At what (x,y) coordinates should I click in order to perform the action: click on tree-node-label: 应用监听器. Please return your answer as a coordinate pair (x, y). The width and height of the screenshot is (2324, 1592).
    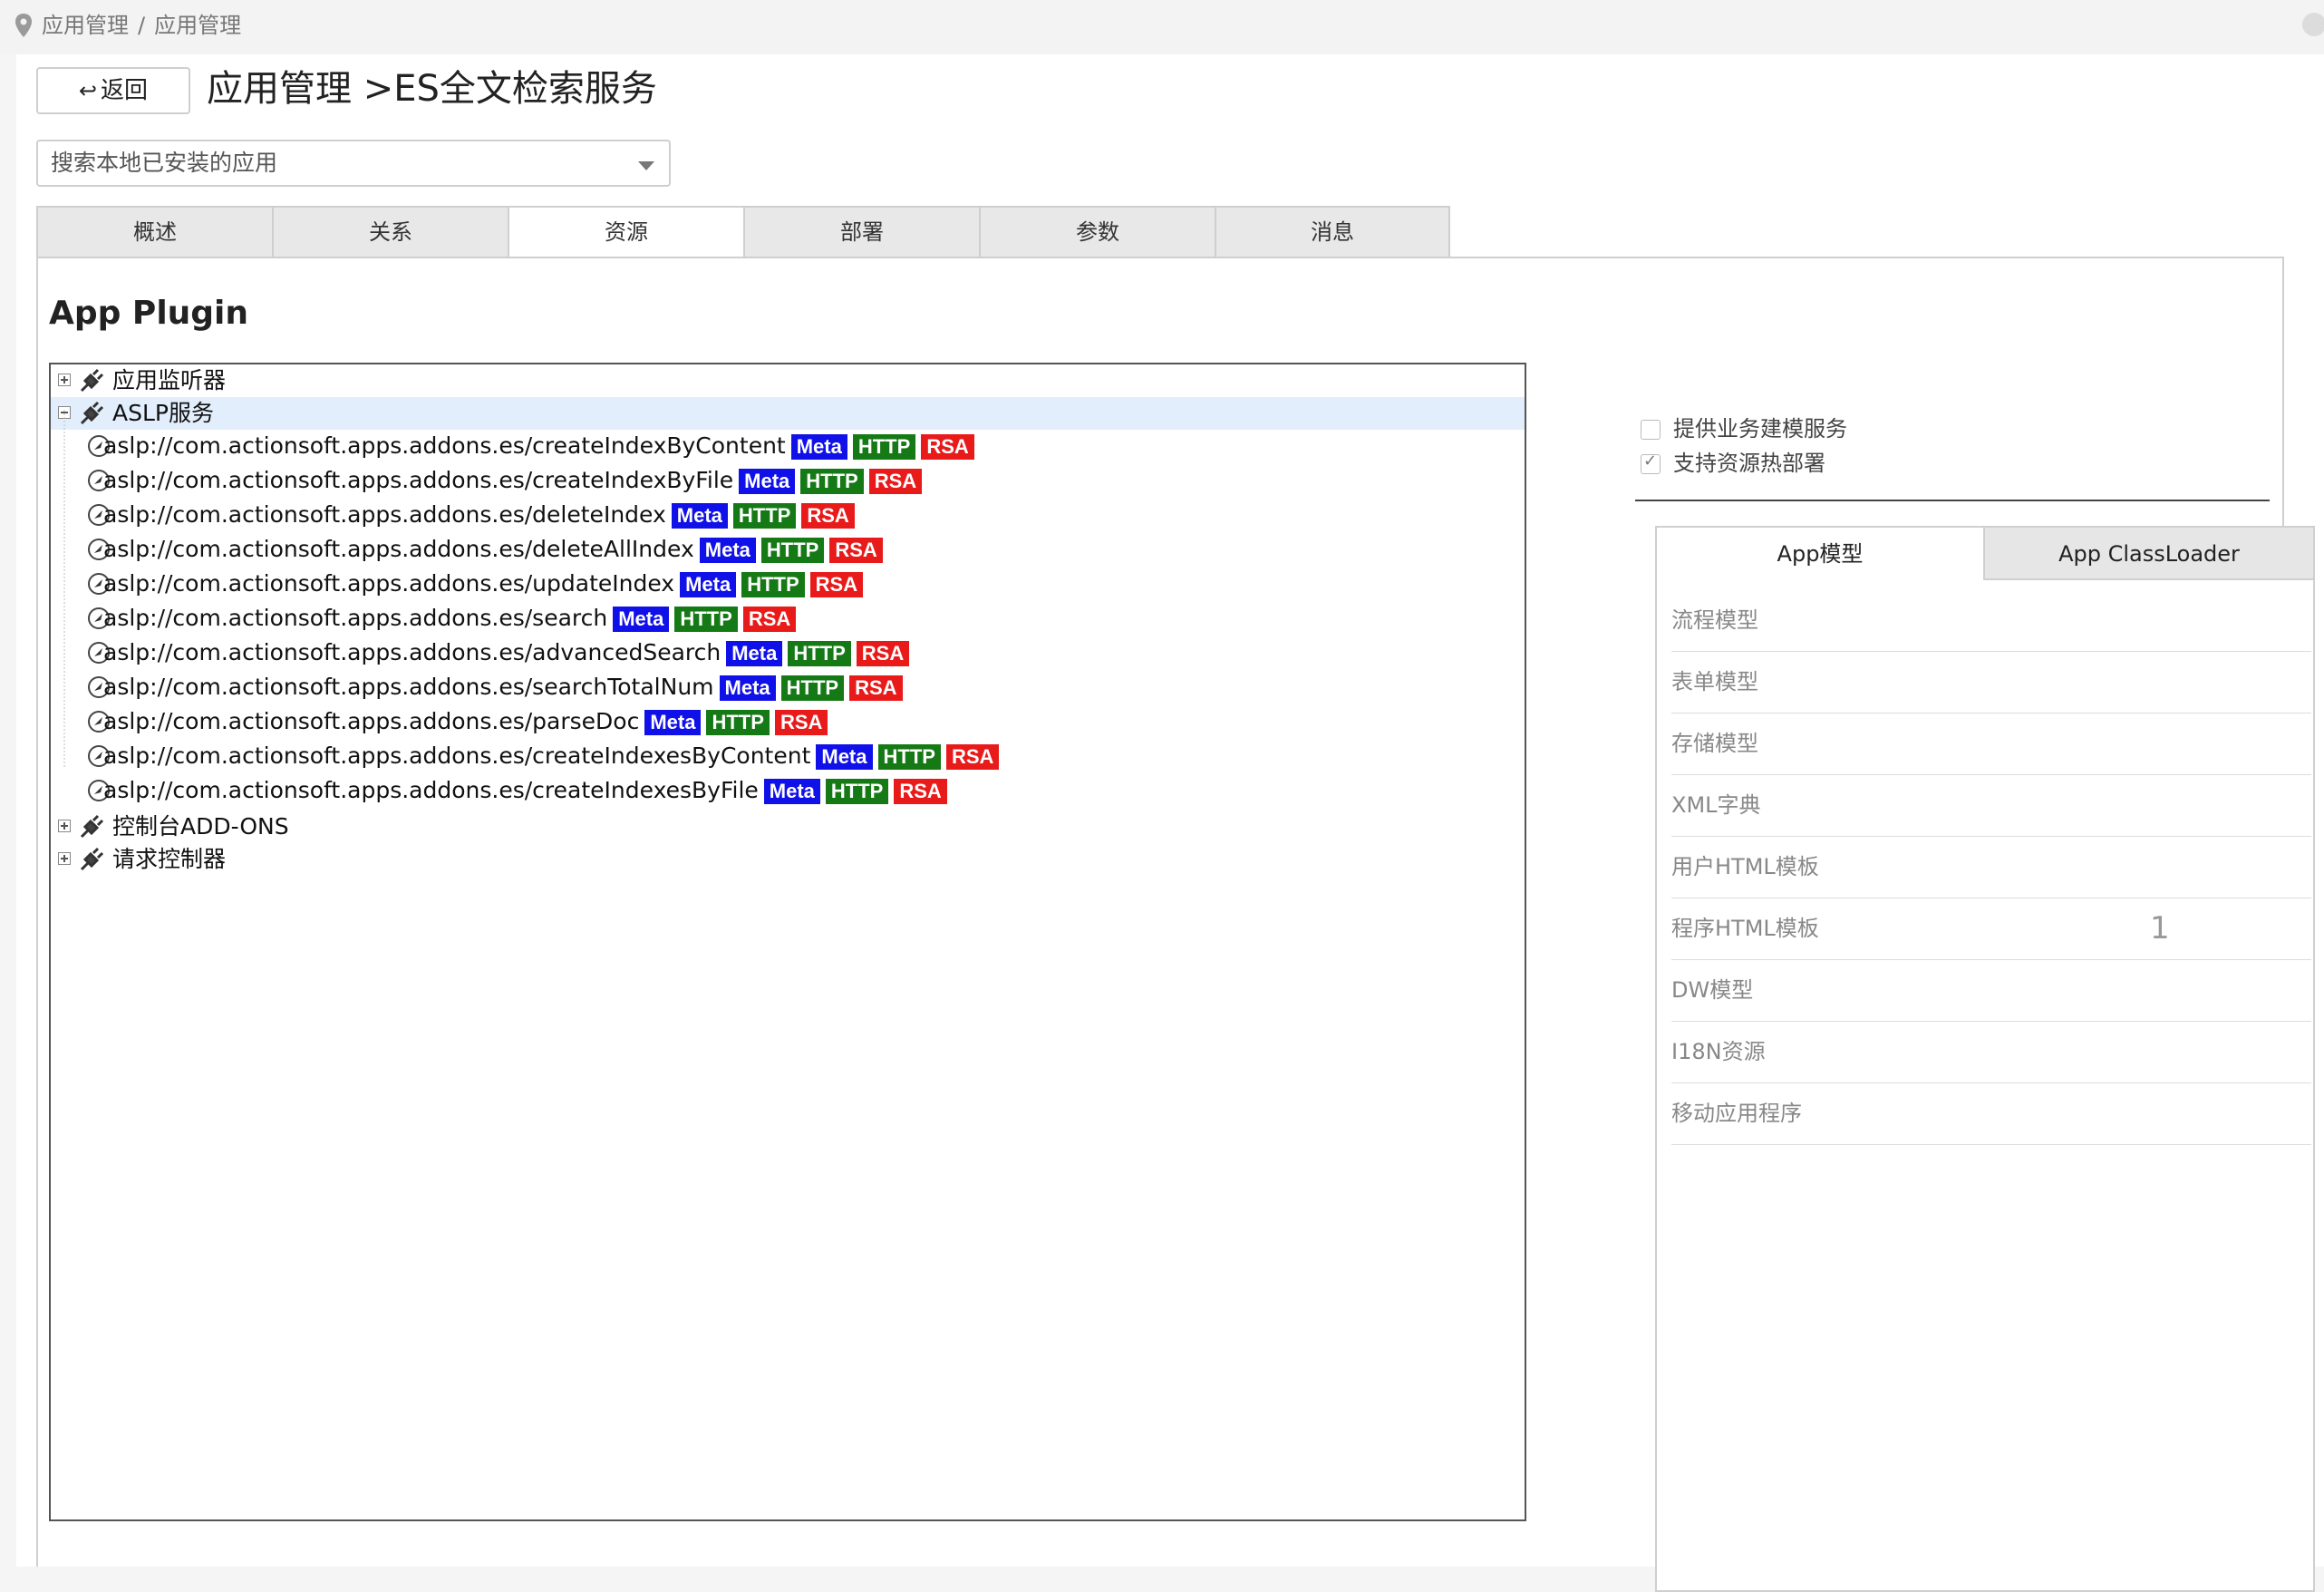
    Looking at the image, I should click on (169, 380).